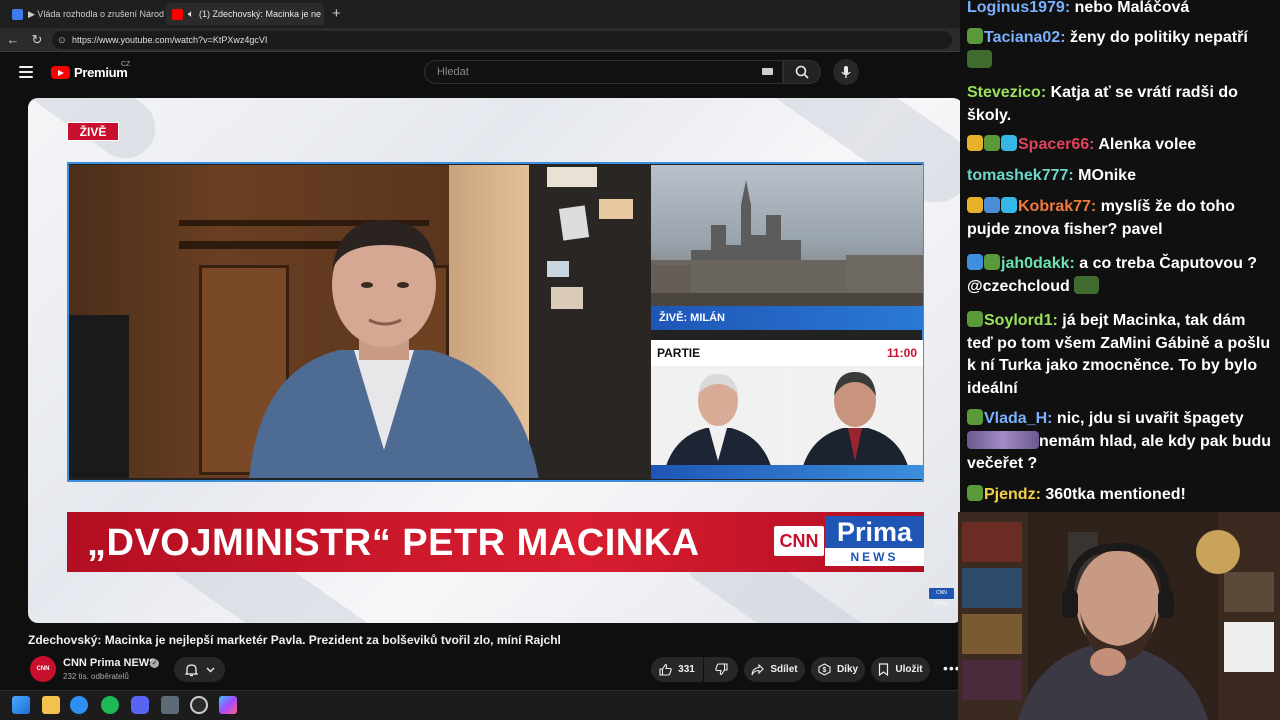 The height and width of the screenshot is (720, 1280). Describe the element at coordinates (140, 705) in the screenshot. I see `discord-icon` at that location.